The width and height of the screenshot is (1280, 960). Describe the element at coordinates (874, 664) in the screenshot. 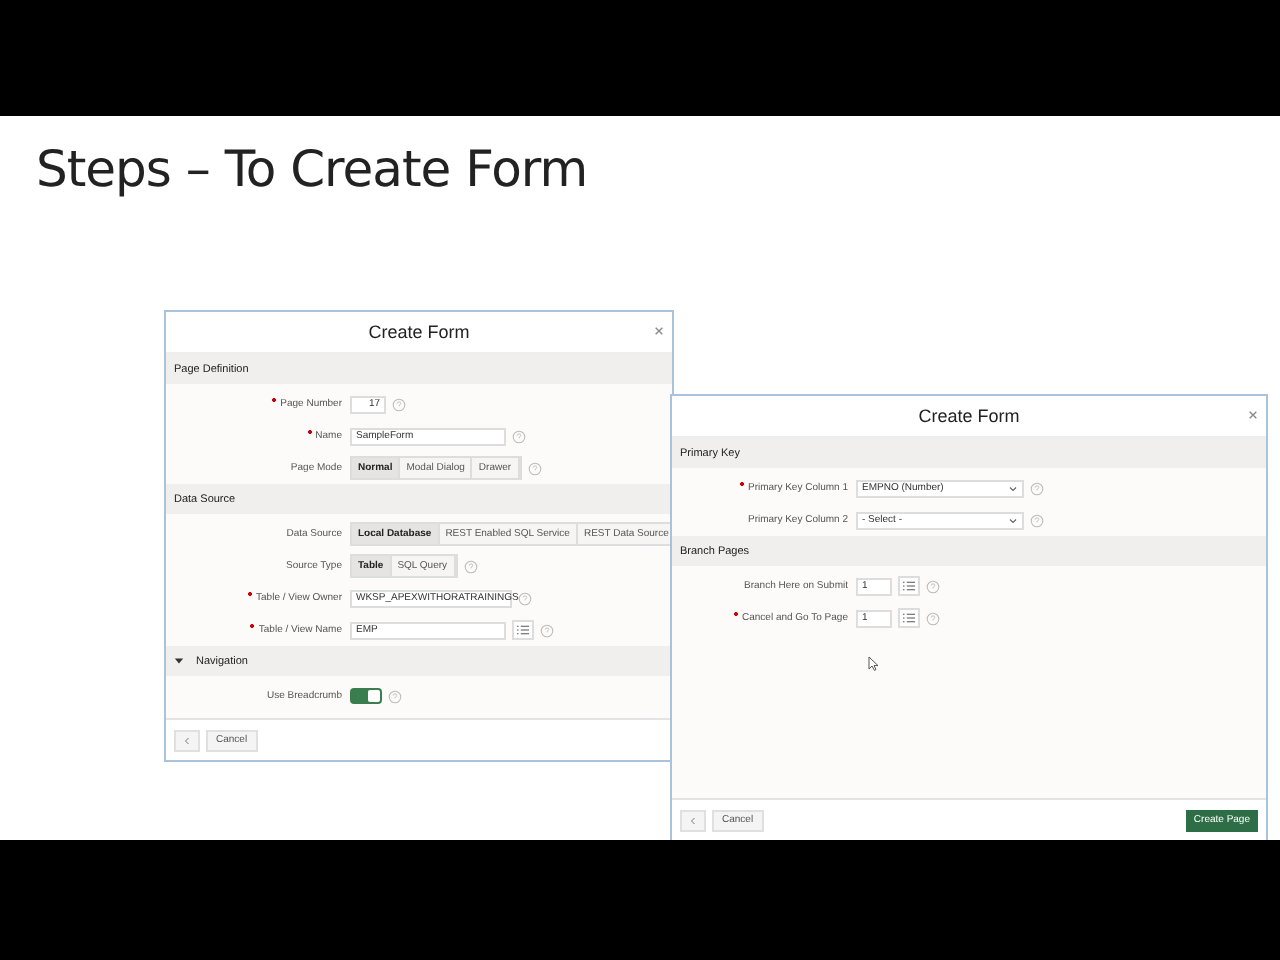

I see `cursor-icon` at that location.